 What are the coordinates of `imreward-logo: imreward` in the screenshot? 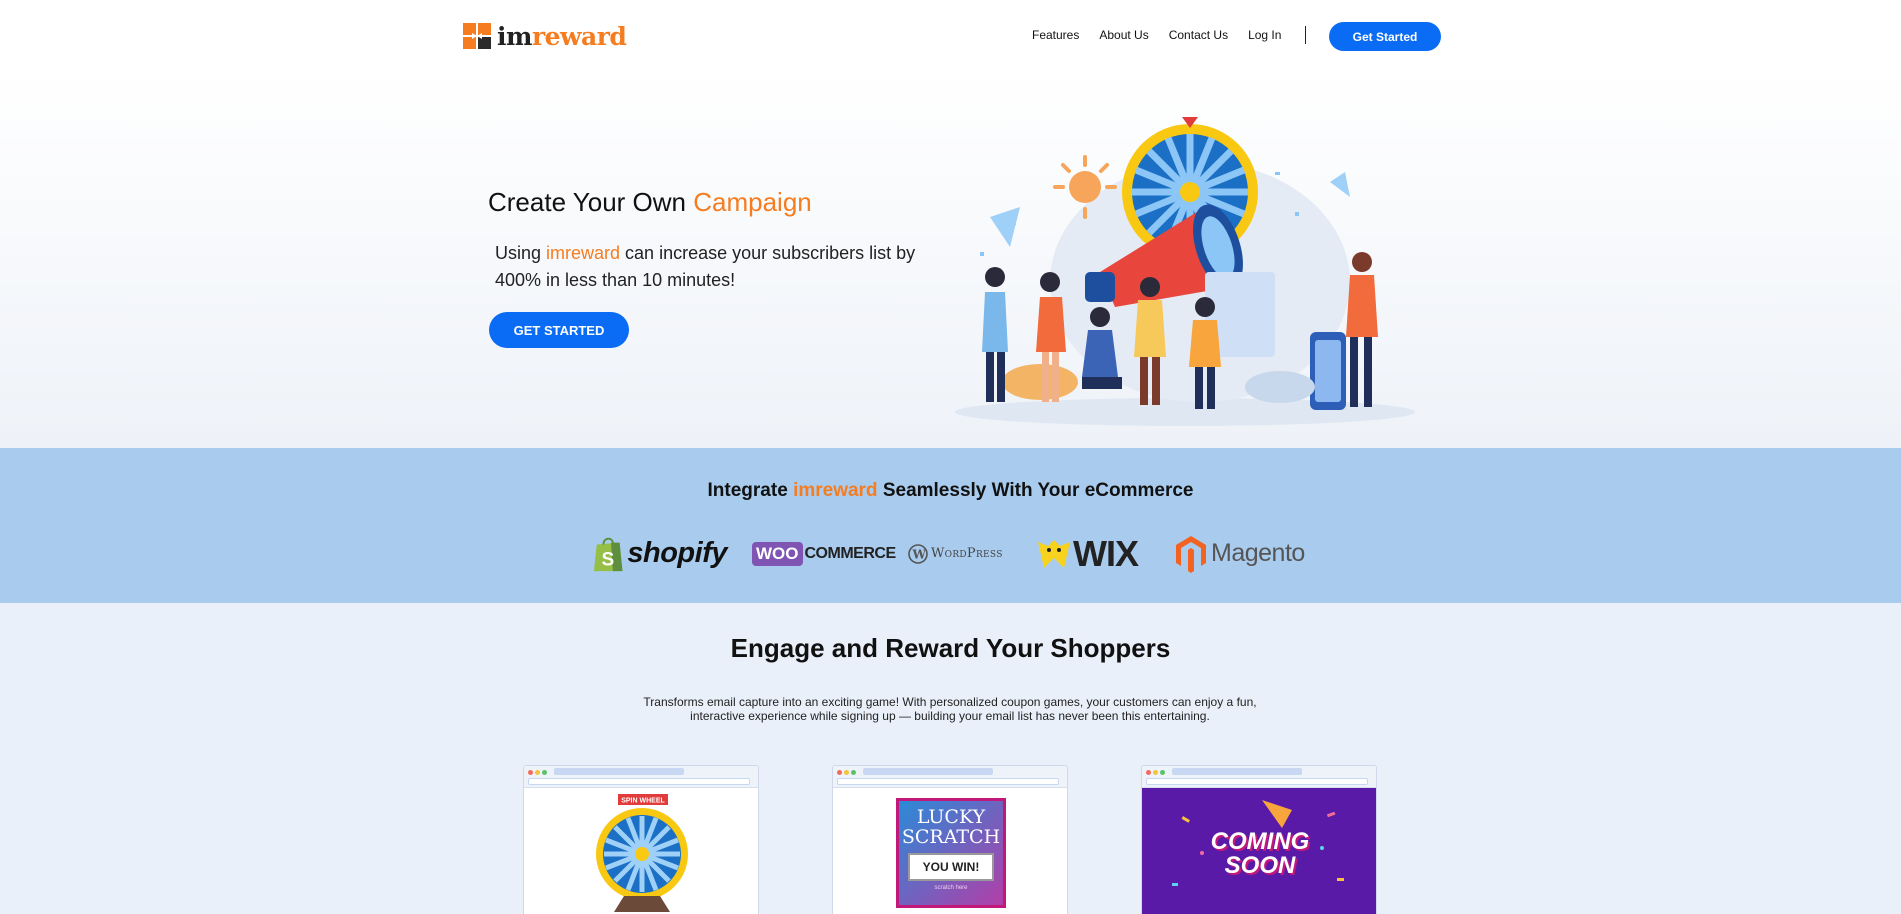 It's located at (545, 36).